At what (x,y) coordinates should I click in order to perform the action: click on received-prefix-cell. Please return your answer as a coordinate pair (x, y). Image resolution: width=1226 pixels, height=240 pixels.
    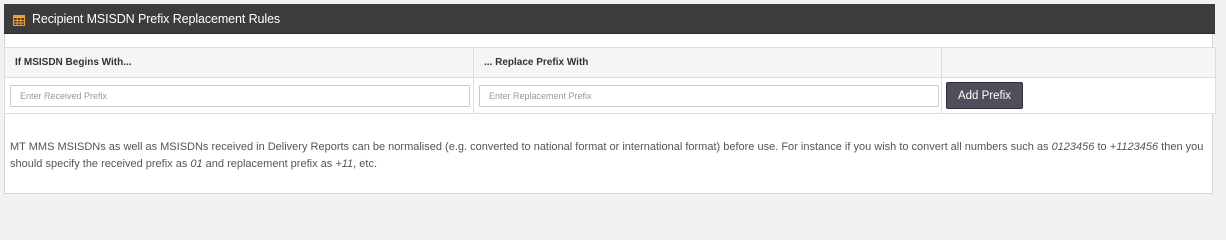
    Looking at the image, I should click on (239, 95).